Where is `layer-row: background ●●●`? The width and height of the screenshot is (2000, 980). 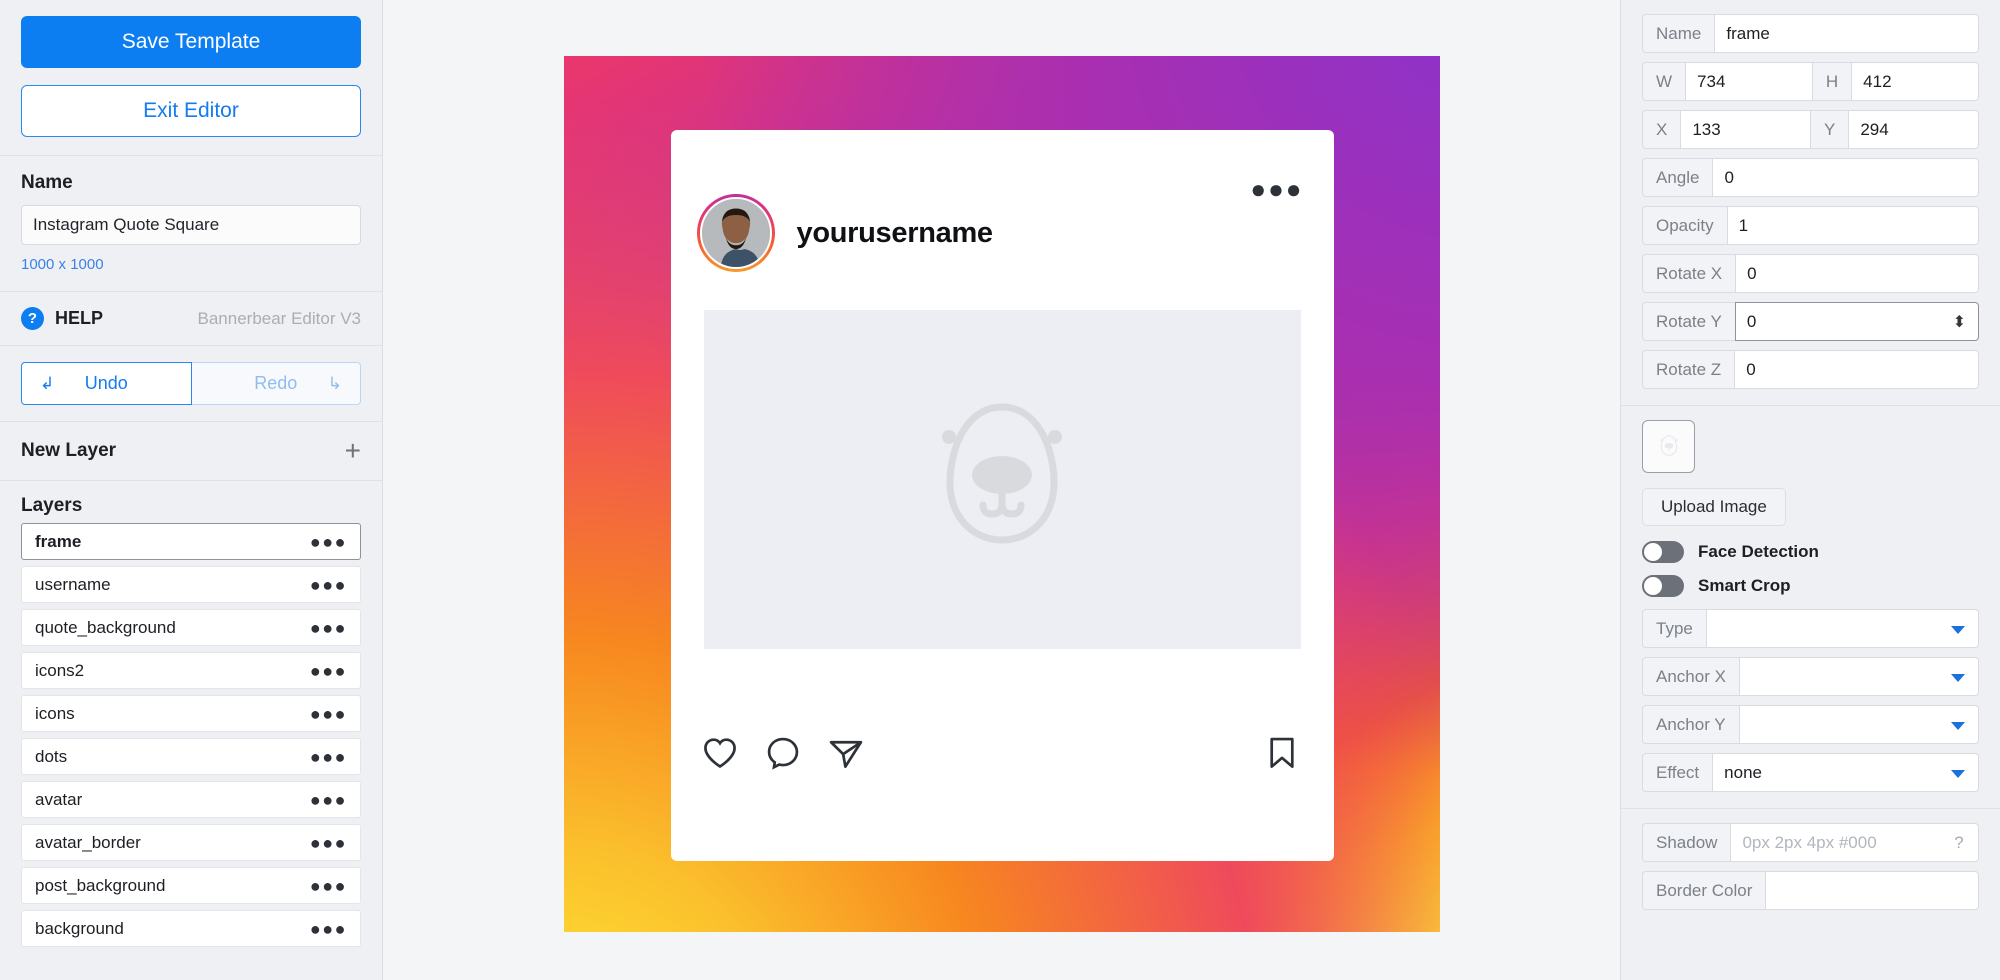
layer-row: background ●●● is located at coordinates (191, 928).